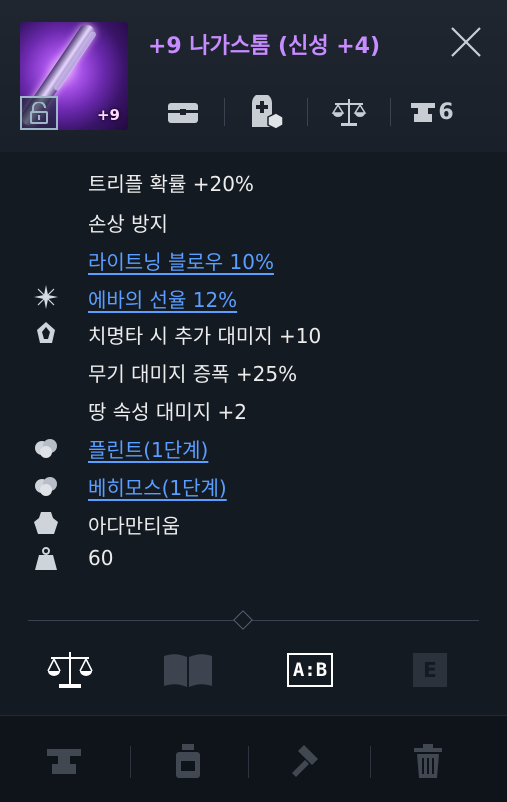  What do you see at coordinates (39, 113) in the screenshot?
I see `lock-icon` at bounding box center [39, 113].